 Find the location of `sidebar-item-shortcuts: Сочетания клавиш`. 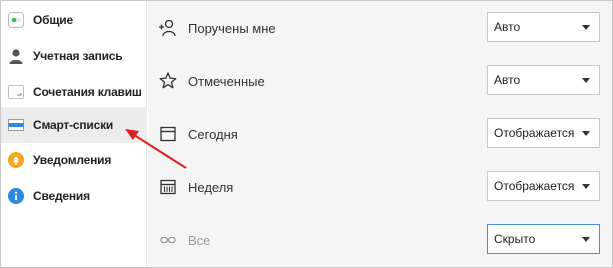

sidebar-item-shortcuts: Сочетания клавиш is located at coordinates (74, 92).